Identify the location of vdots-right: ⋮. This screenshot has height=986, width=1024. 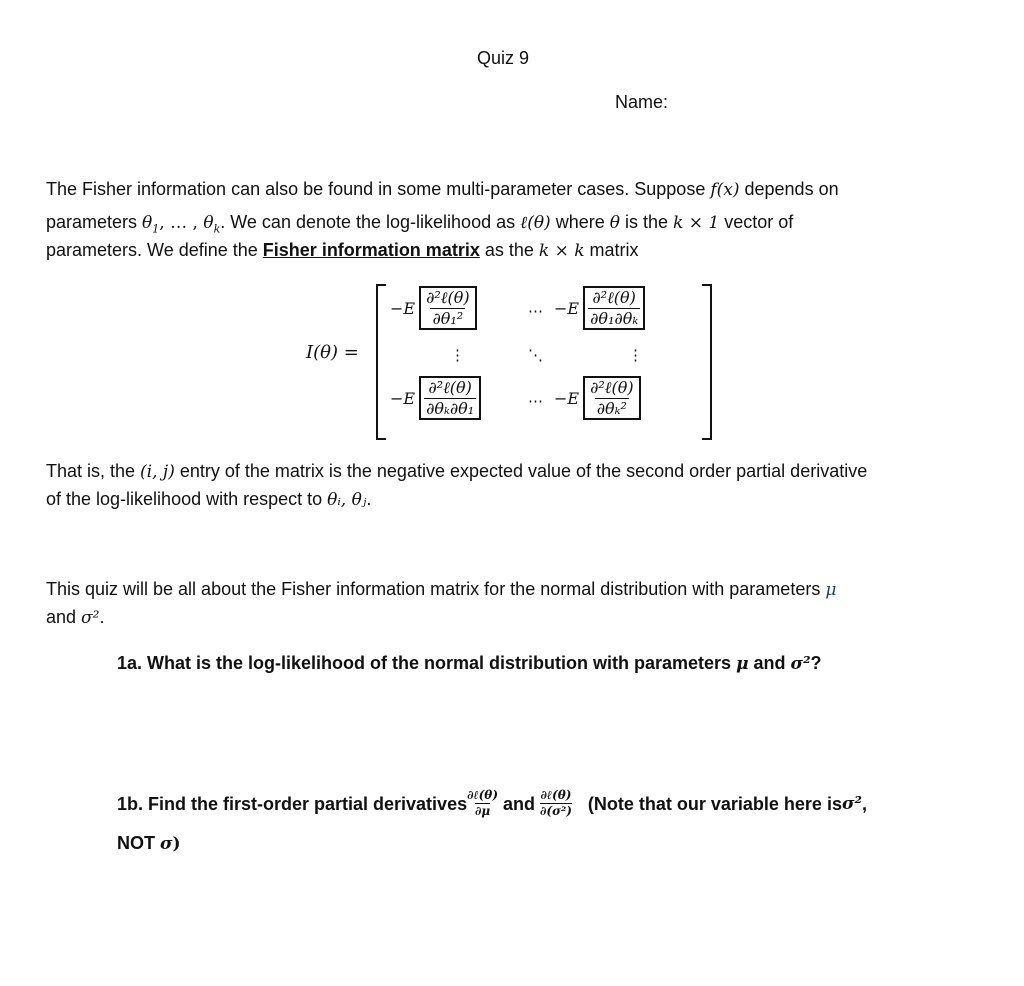
(635, 355).